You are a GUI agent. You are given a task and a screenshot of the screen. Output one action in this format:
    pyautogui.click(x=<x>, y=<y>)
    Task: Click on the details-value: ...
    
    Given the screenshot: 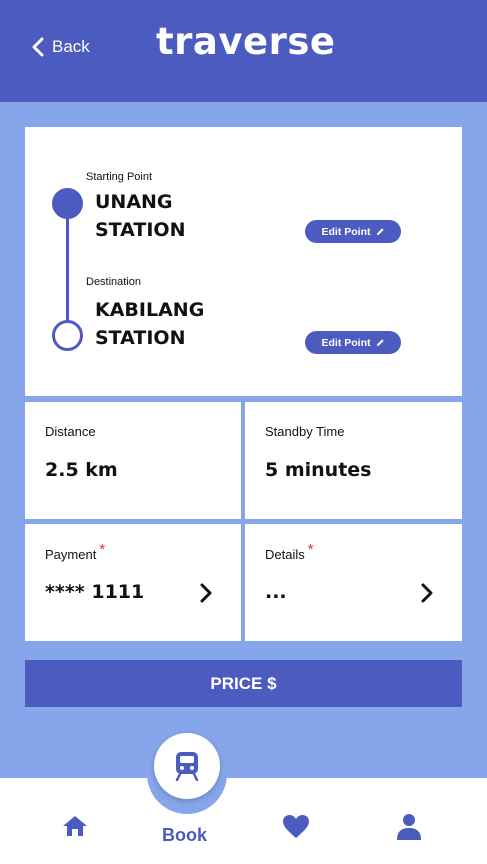 What is the action you would take?
    pyautogui.click(x=276, y=592)
    